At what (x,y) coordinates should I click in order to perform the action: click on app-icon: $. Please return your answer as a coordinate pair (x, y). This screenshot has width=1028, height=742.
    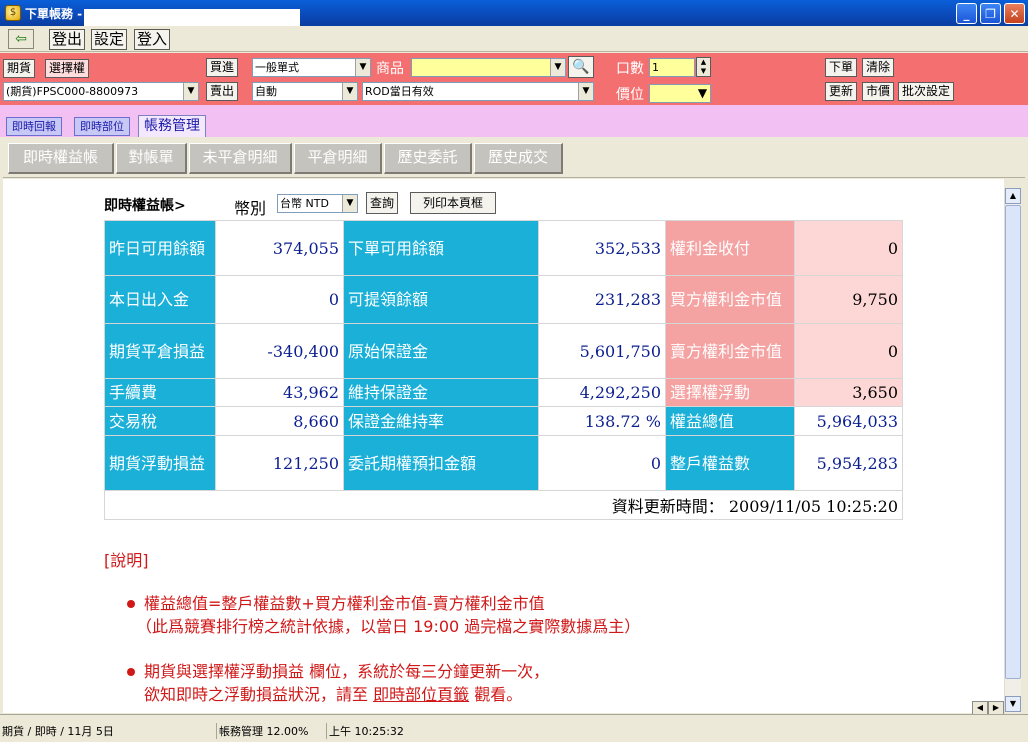
    Looking at the image, I should click on (13, 13).